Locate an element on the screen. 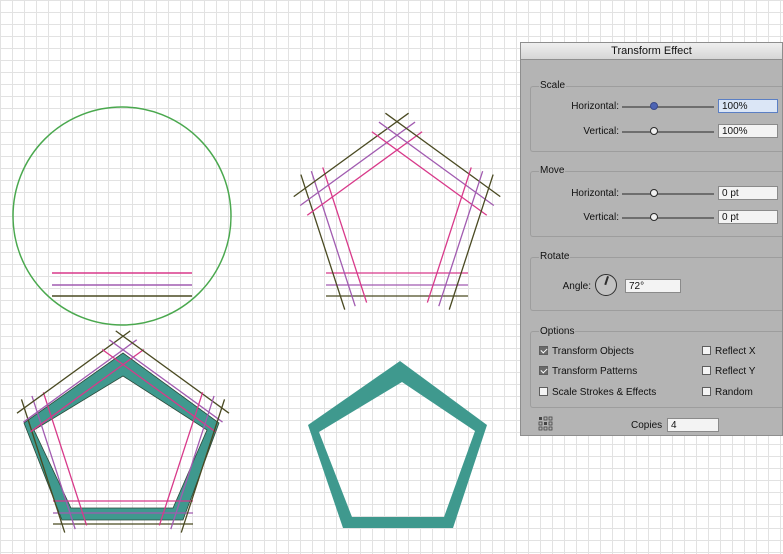 The image size is (783, 554). scale-vertical-label: Vertical: is located at coordinates (601, 131).